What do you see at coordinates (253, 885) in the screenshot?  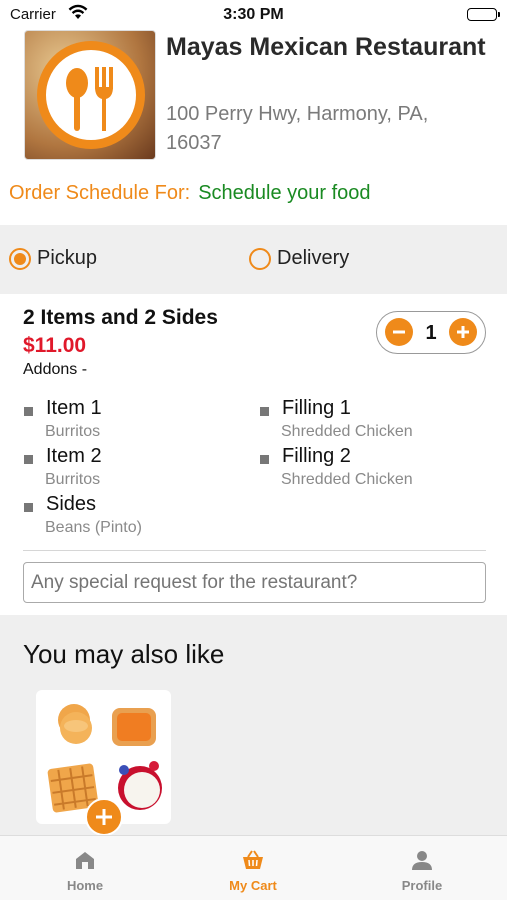 I see `tab-cart-label: My Cart` at bounding box center [253, 885].